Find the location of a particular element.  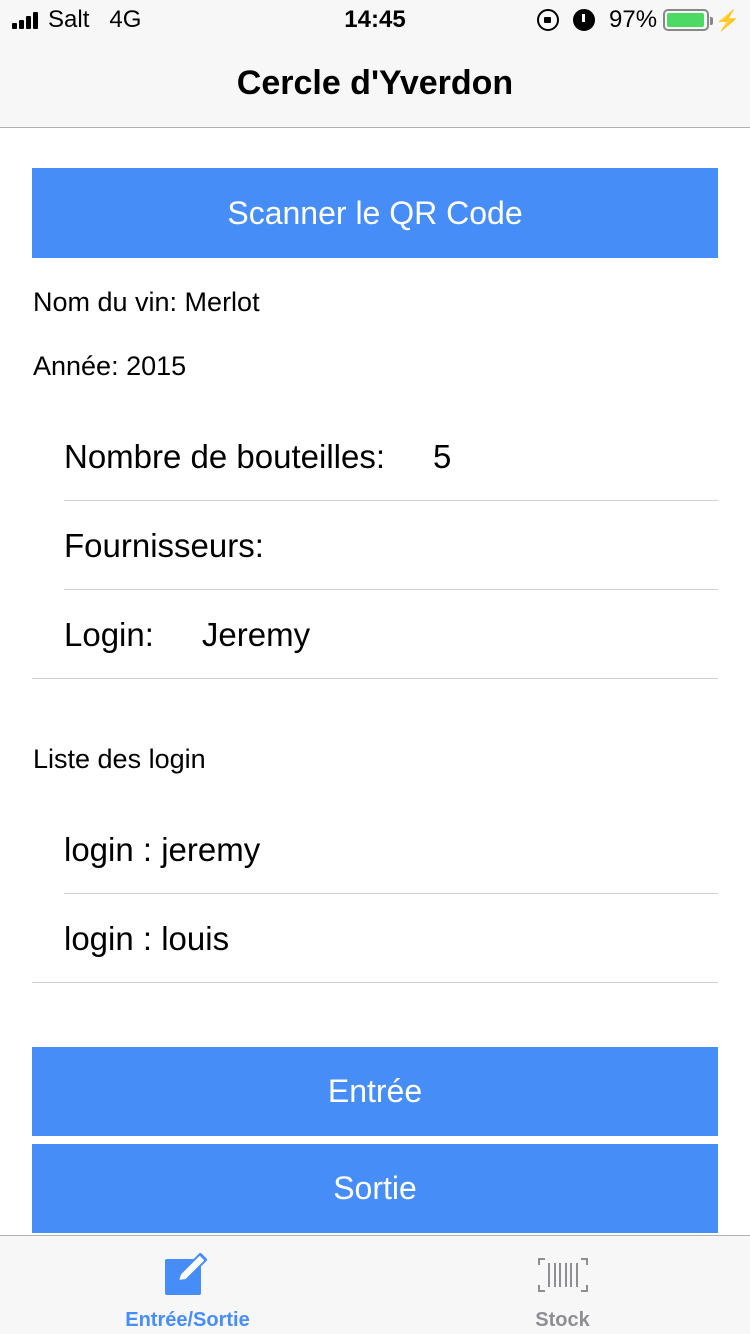

login-label: Login: is located at coordinates (109, 634).